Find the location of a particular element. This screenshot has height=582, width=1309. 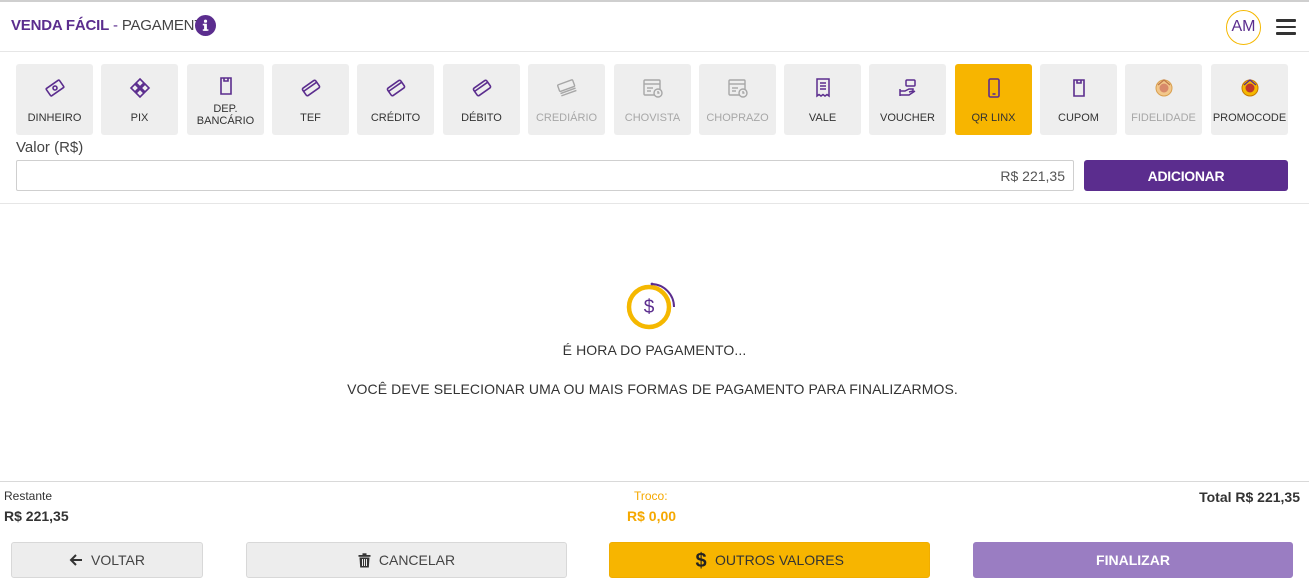

label-line-1: DEP. is located at coordinates (225, 109).